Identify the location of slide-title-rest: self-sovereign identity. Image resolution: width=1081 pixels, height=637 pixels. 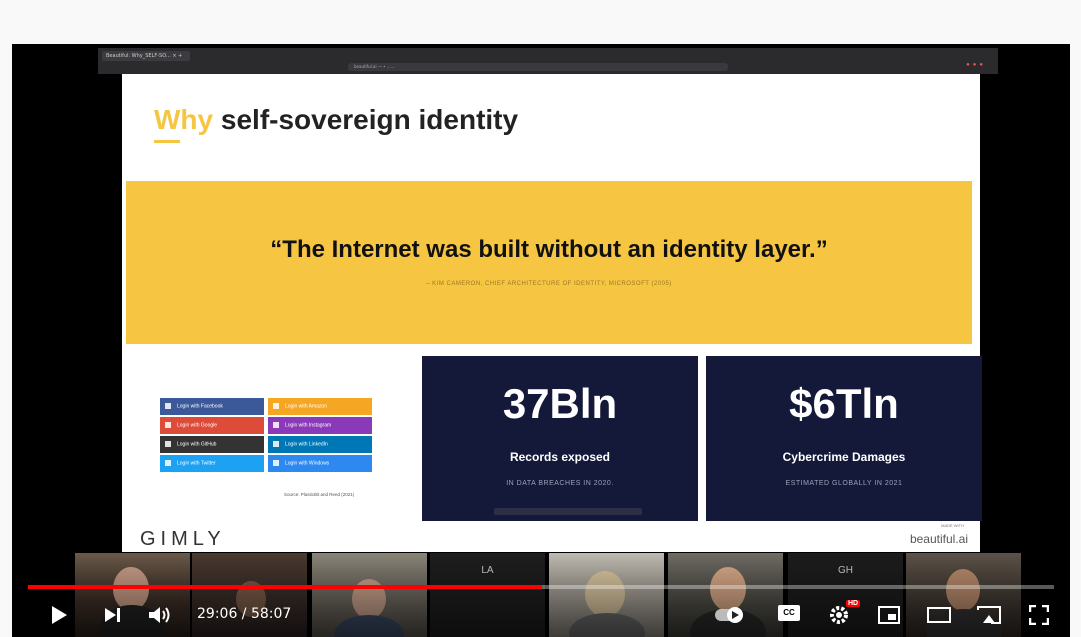
(366, 119).